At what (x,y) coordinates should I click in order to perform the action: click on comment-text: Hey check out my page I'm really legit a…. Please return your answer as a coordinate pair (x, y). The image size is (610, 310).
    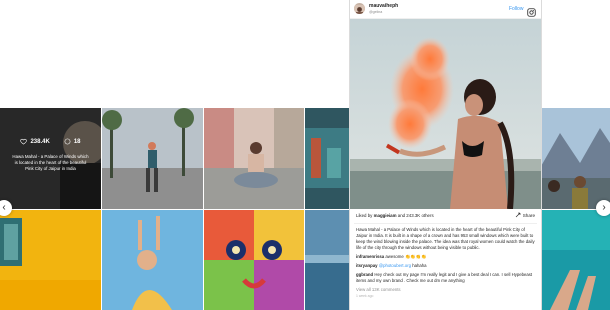
    Looking at the image, I should click on (444, 277).